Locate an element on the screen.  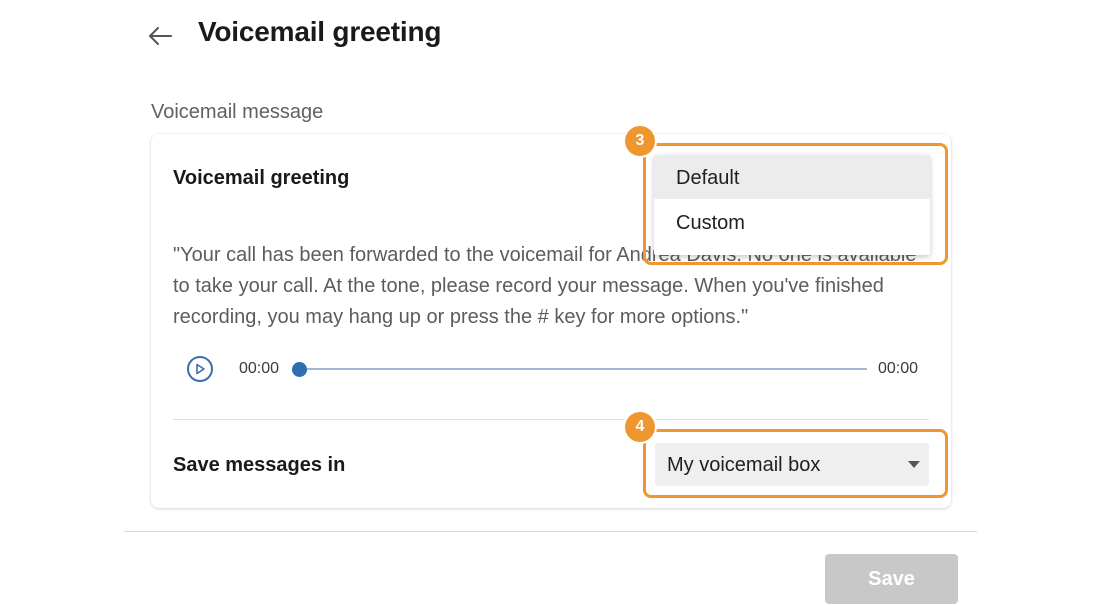
save-button: Save is located at coordinates (891, 579).